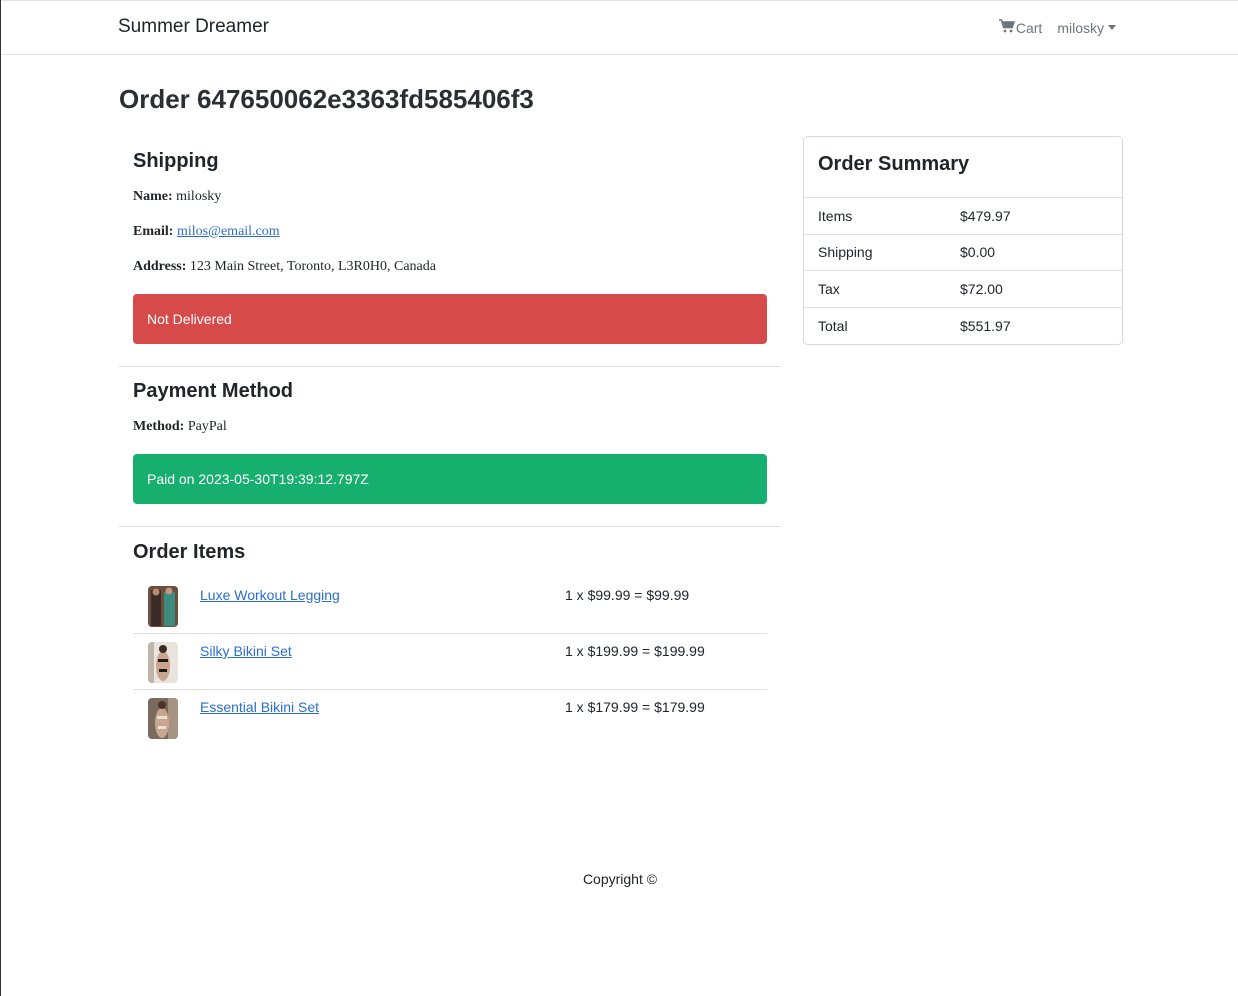 The image size is (1238, 996). What do you see at coordinates (450, 479) in the screenshot?
I see `payment-status-alert: Paid on 2023-05-30T19:39:12.797Z` at bounding box center [450, 479].